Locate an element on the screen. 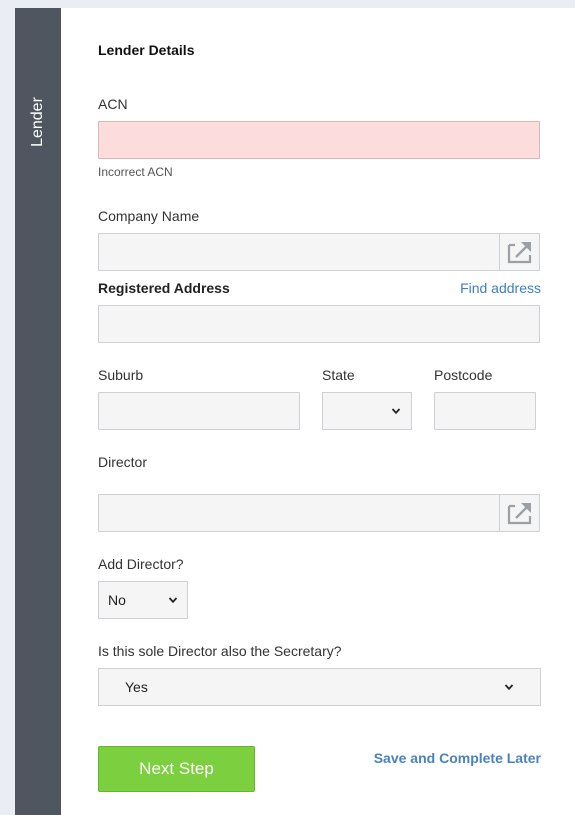  acn-input is located at coordinates (319, 140).